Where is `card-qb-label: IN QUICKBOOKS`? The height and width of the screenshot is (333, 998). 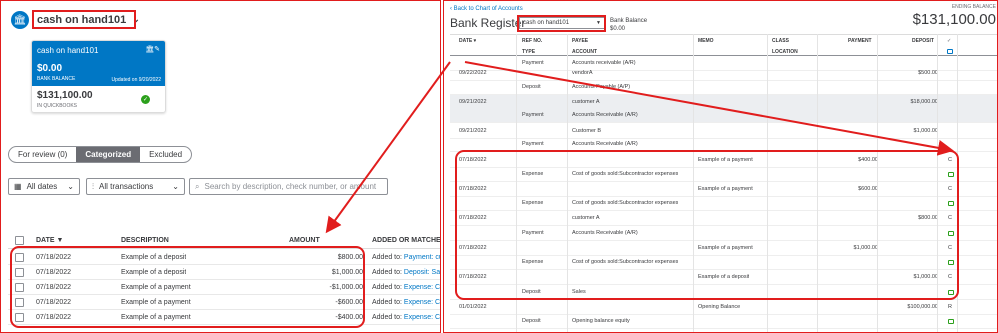
card-qb-label: IN QUICKBOOKS is located at coordinates (57, 106).